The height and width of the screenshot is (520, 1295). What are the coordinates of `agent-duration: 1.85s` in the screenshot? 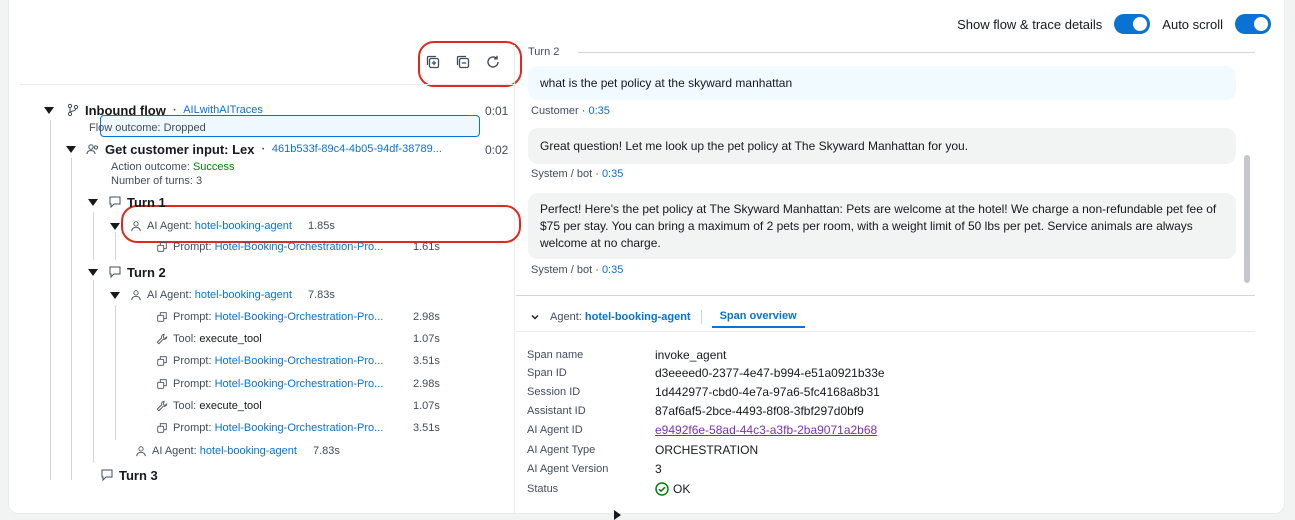 It's located at (321, 226).